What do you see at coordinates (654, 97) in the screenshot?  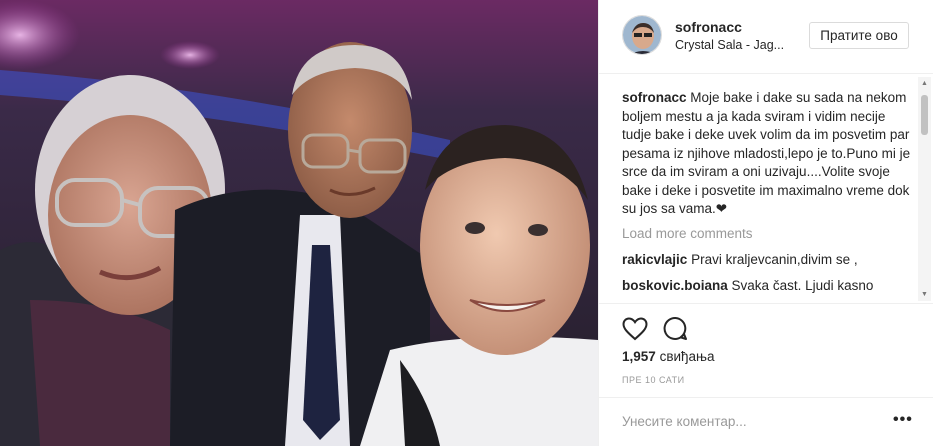 I see `caption-username: sofronacc` at bounding box center [654, 97].